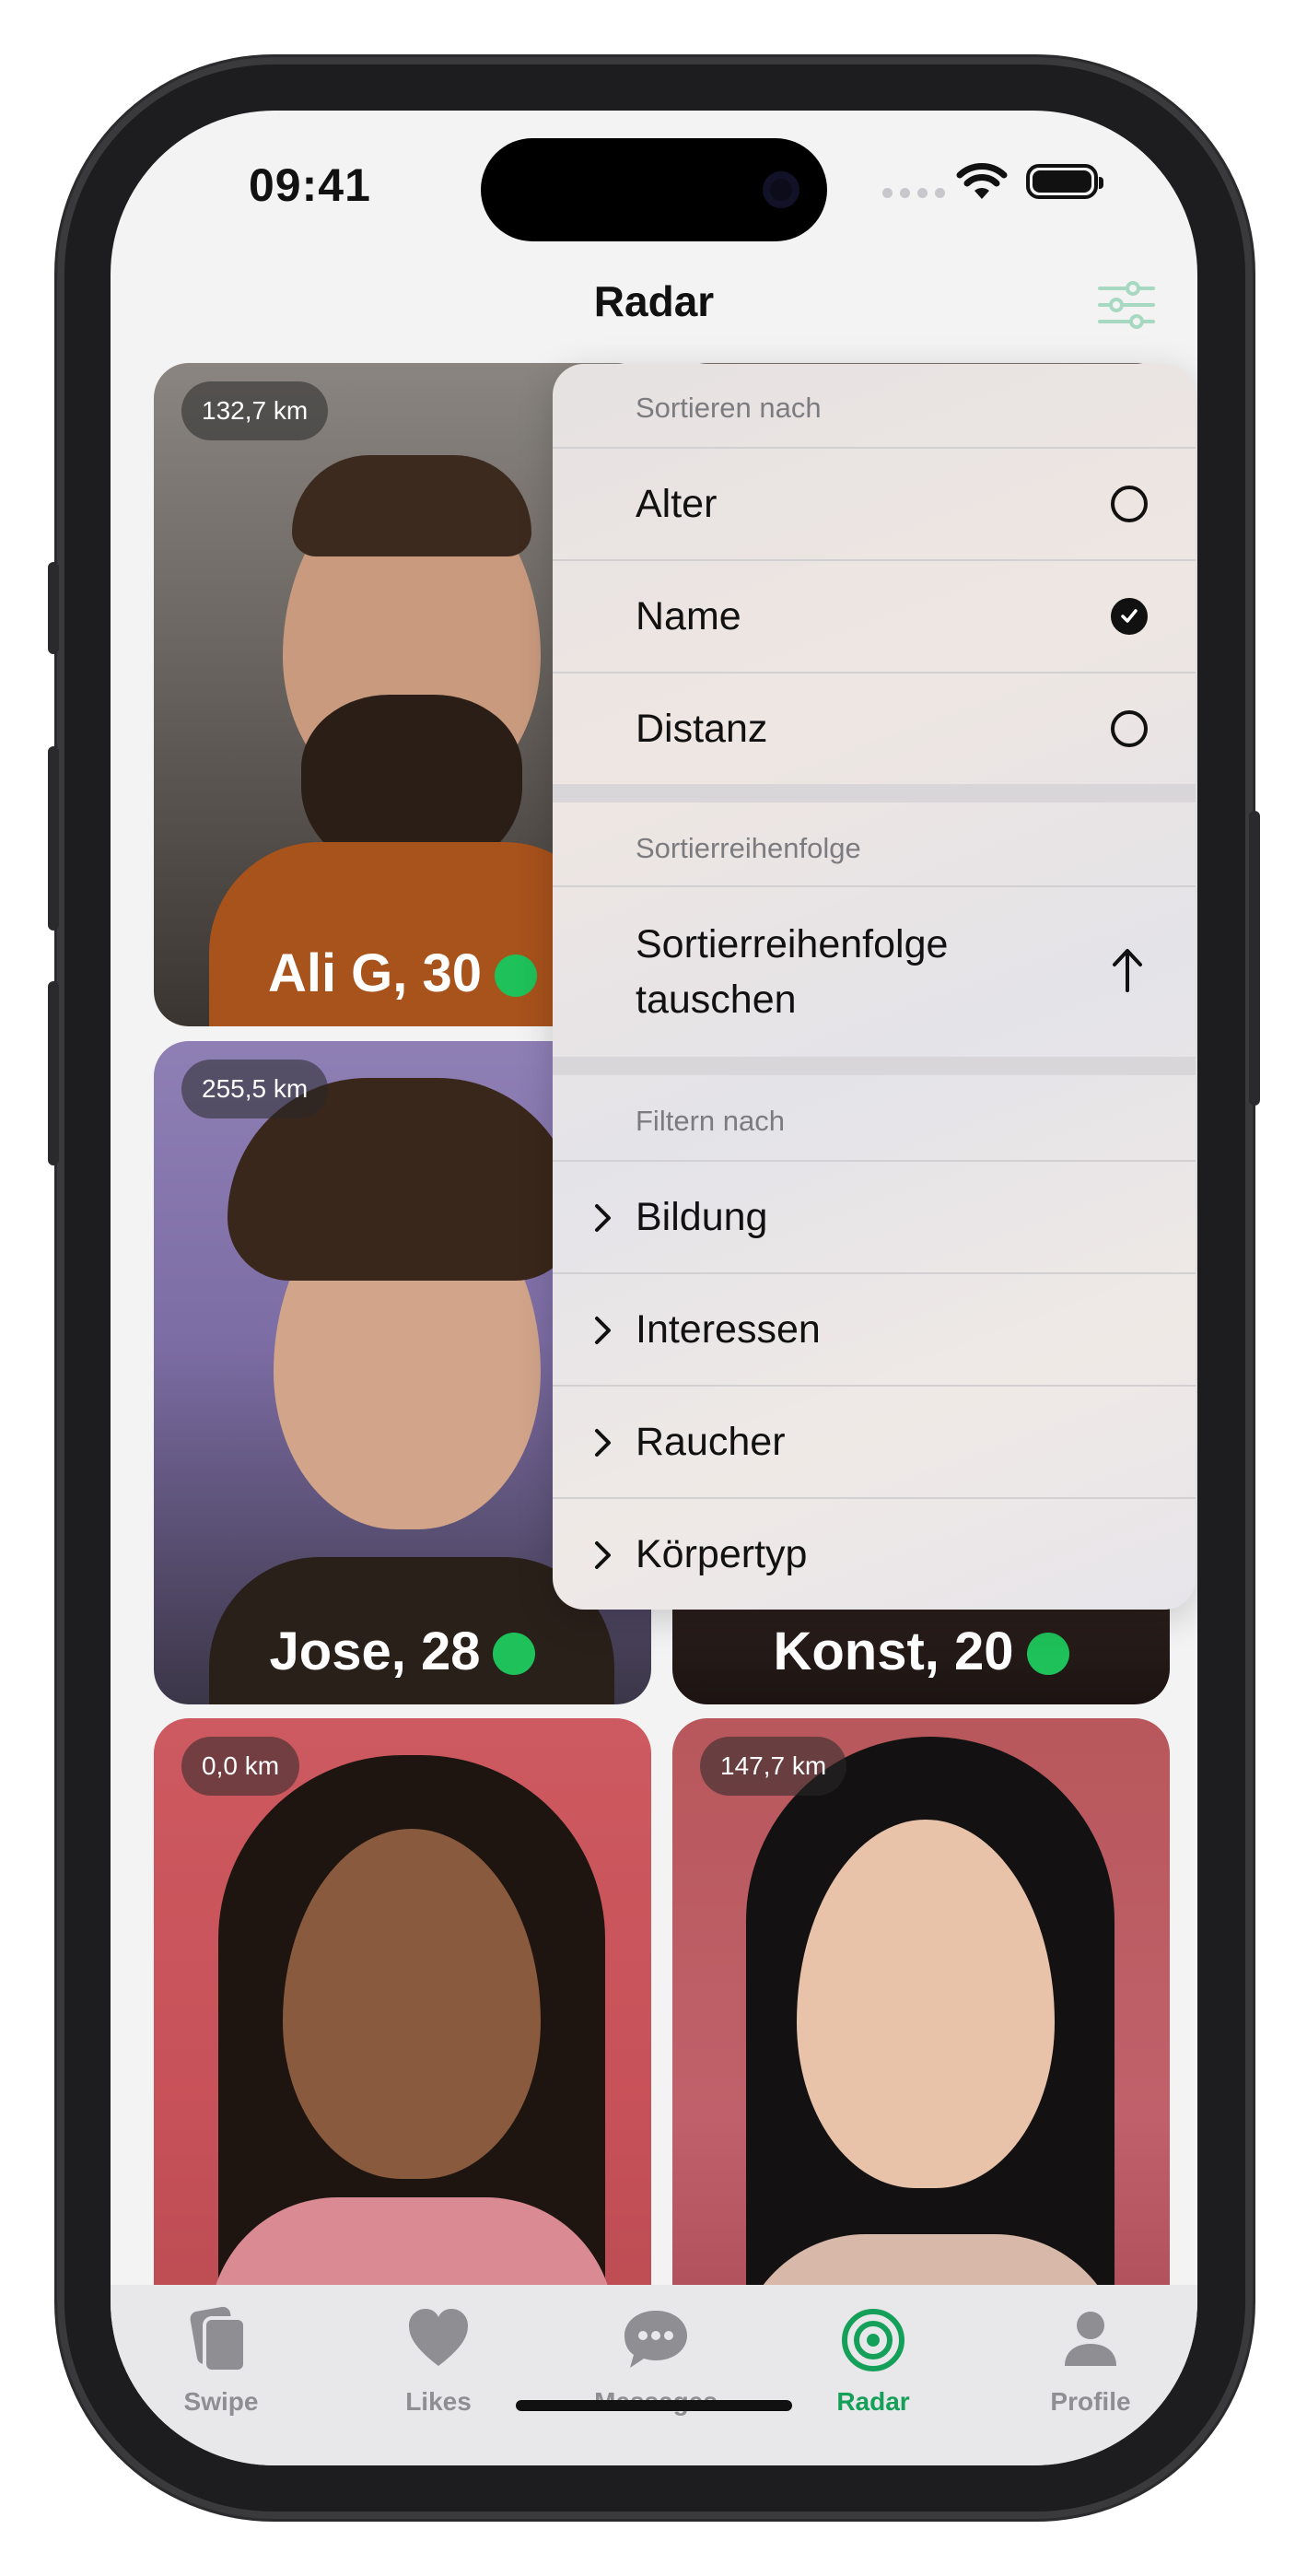 The image size is (1307, 2576). What do you see at coordinates (875, 1216) in the screenshot?
I see `filter-item-bildung: Bildung` at bounding box center [875, 1216].